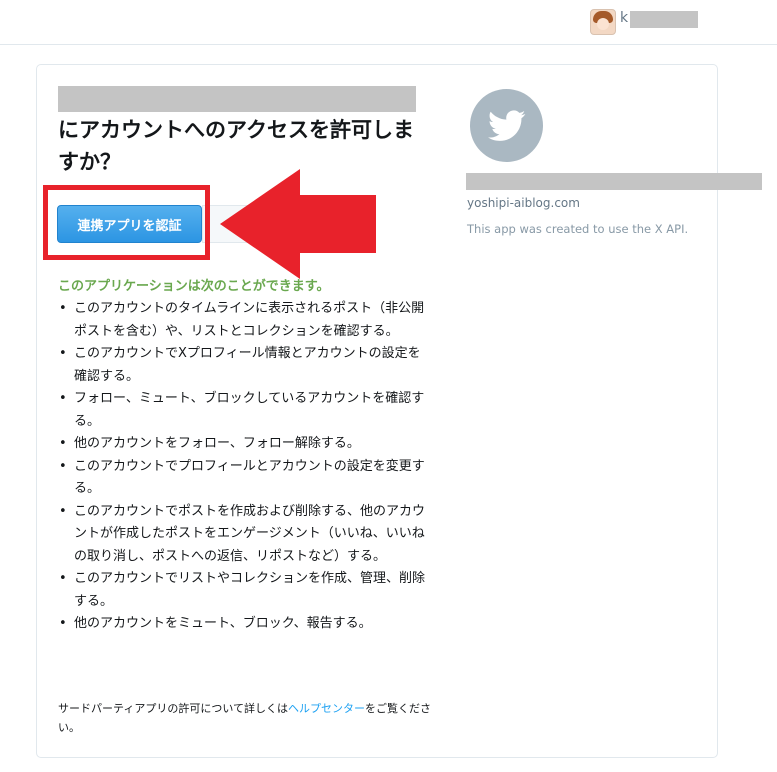 This screenshot has height=772, width=777. Describe the element at coordinates (523, 203) in the screenshot. I see `app-website-link: yoshipi-aiblog.com` at that location.